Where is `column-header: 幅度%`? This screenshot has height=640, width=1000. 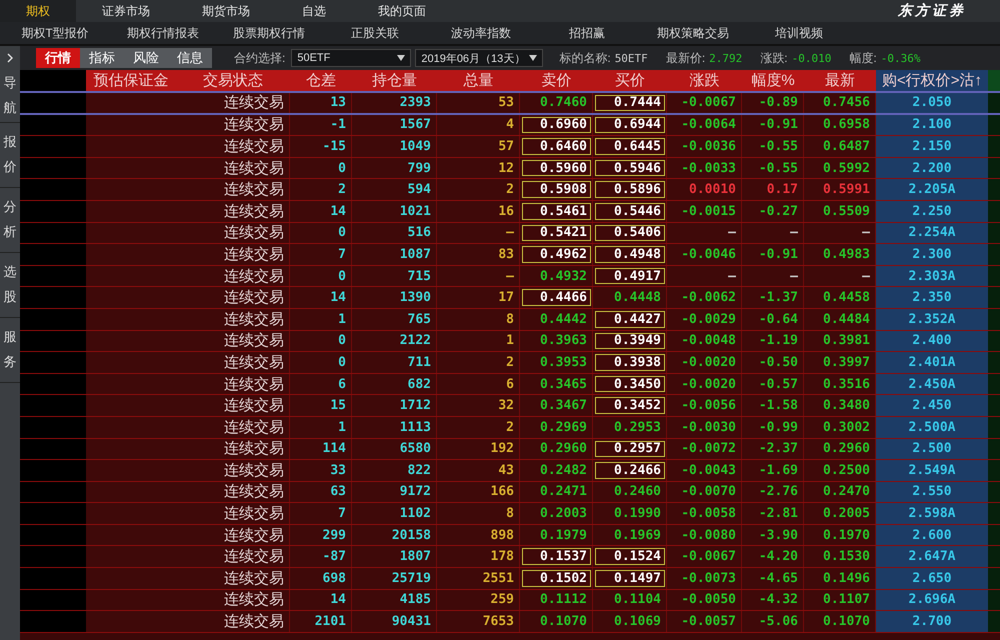
column-header: 幅度% is located at coordinates (773, 80).